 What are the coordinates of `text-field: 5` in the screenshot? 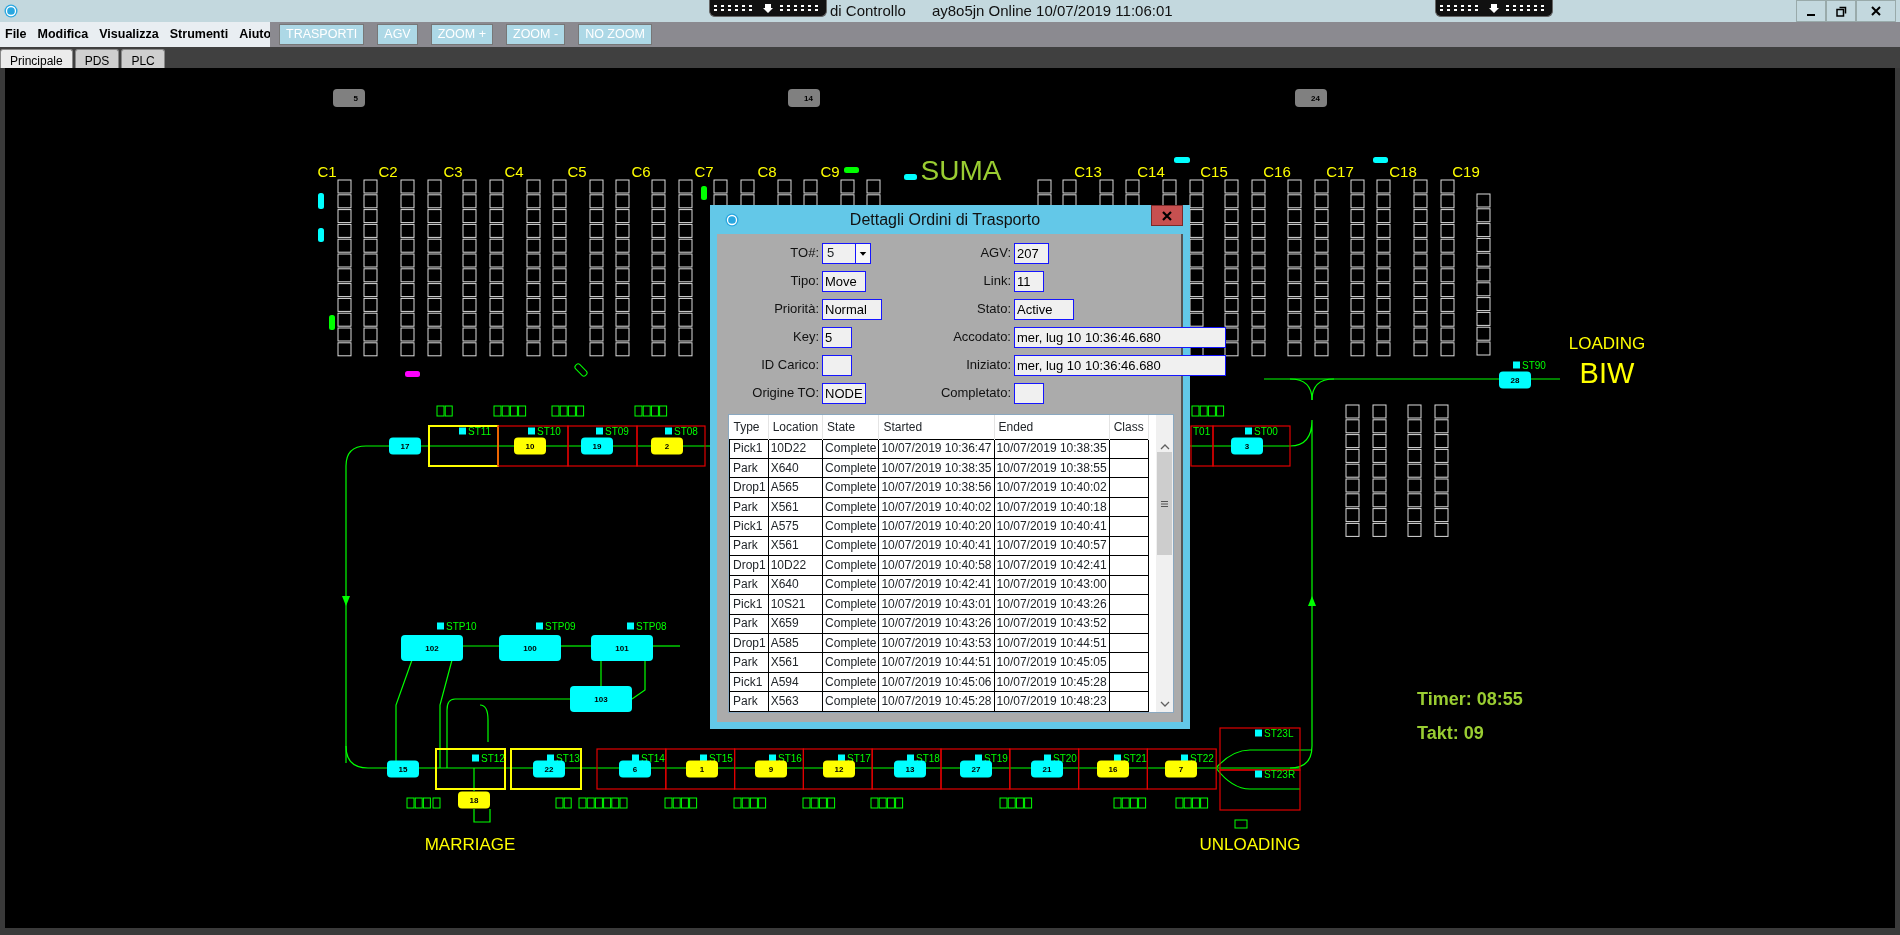 It's located at (837, 337).